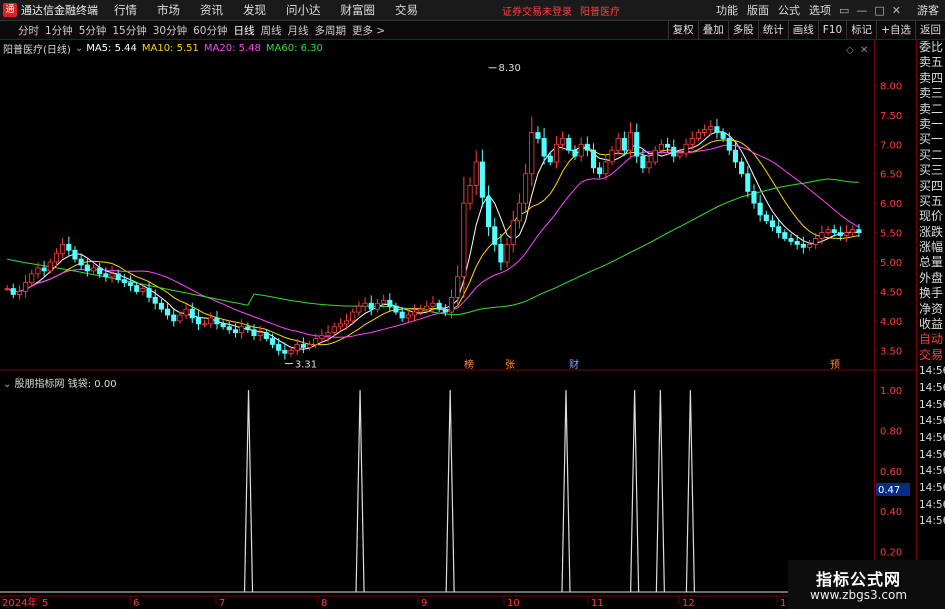 This screenshot has height=609, width=945. What do you see at coordinates (727, 10) in the screenshot?
I see `menu-functions: 功能` at bounding box center [727, 10].